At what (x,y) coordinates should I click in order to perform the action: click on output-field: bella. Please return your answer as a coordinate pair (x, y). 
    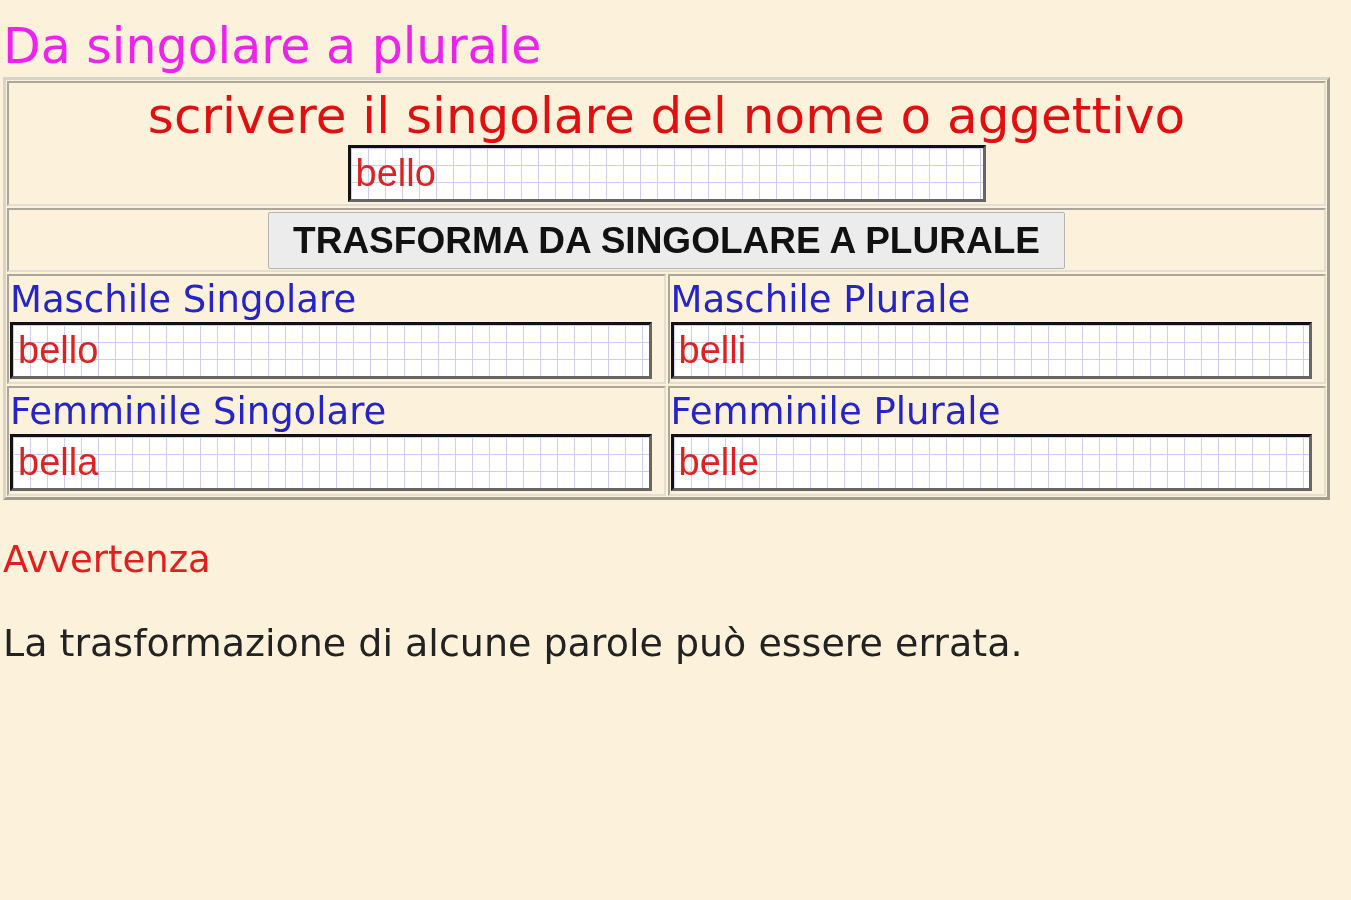
    Looking at the image, I should click on (331, 462).